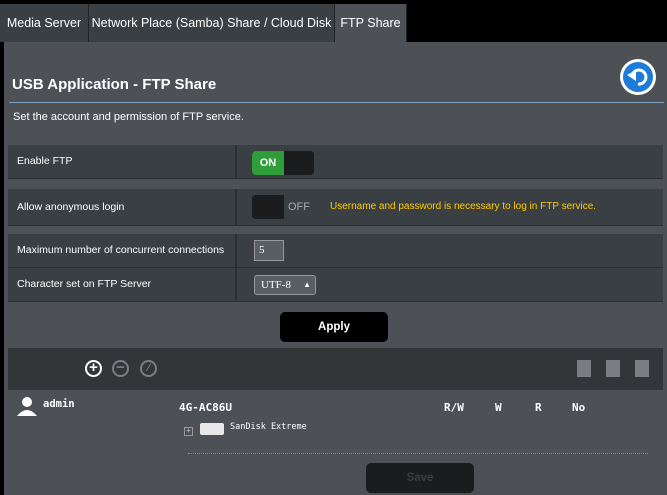 Image resolution: width=667 pixels, height=495 pixels. I want to click on delete-account-icon: −, so click(120, 368).